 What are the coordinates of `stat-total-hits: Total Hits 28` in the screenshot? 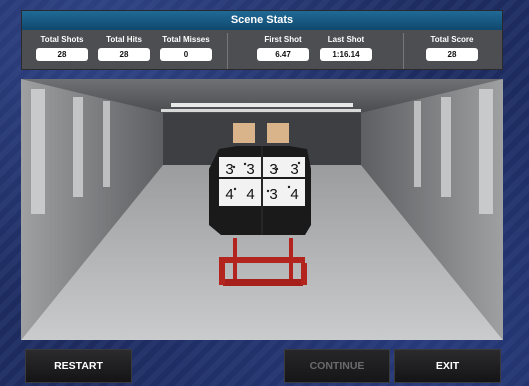 It's located at (124, 48).